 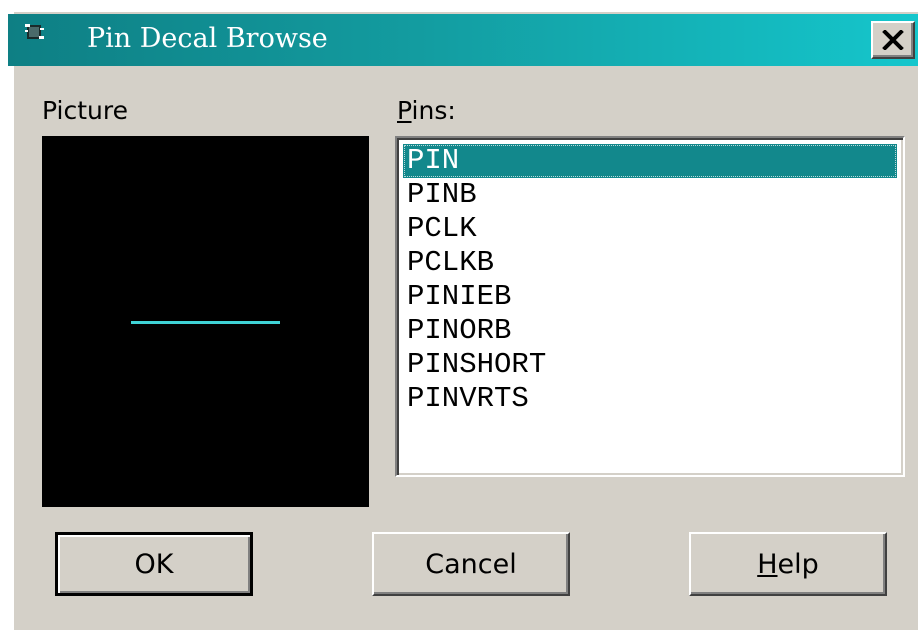 I want to click on picture-label: Picture, so click(x=85, y=110).